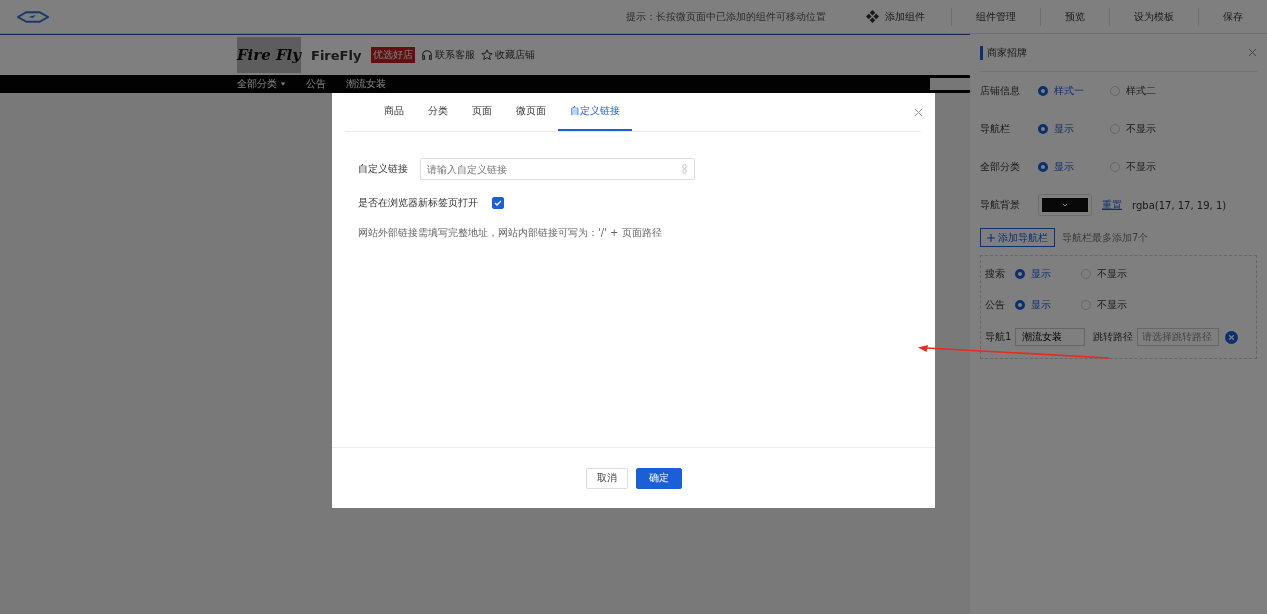 The image size is (1267, 614). Describe the element at coordinates (531, 112) in the screenshot. I see `tab: 微页面` at that location.